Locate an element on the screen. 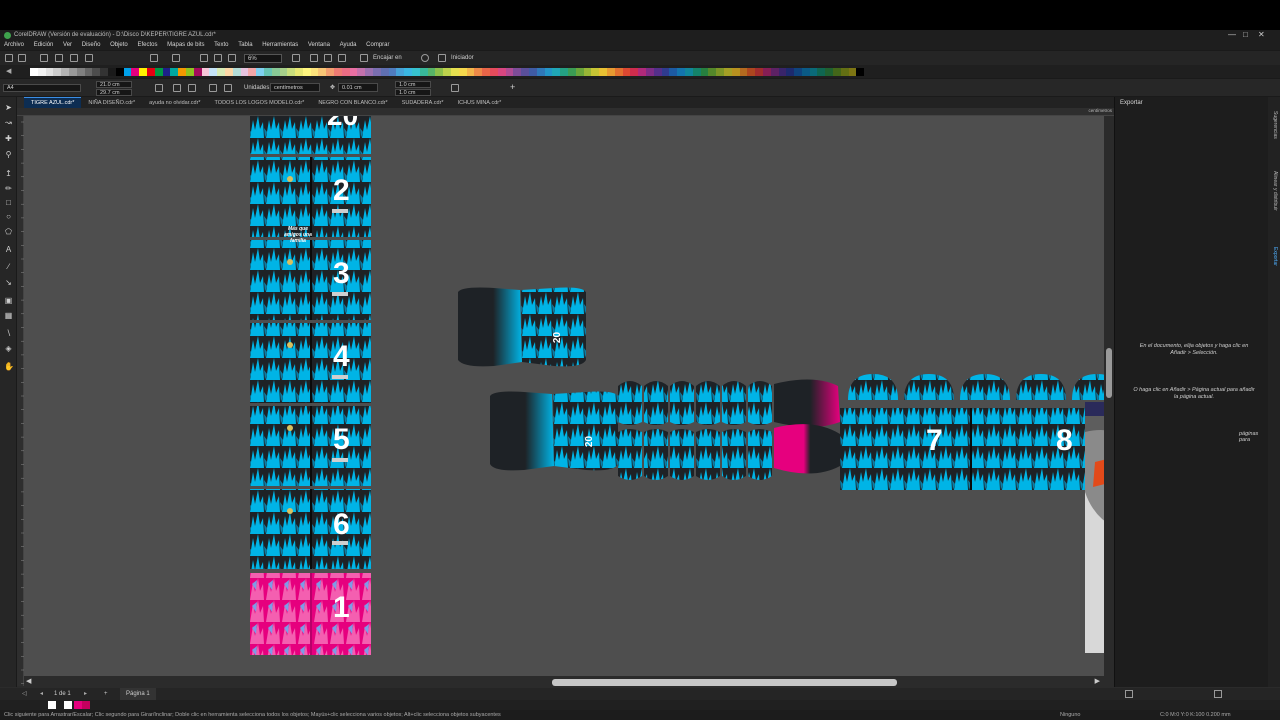 The image size is (1280, 720). launcher-dropdown: Iniciador is located at coordinates (462, 58).